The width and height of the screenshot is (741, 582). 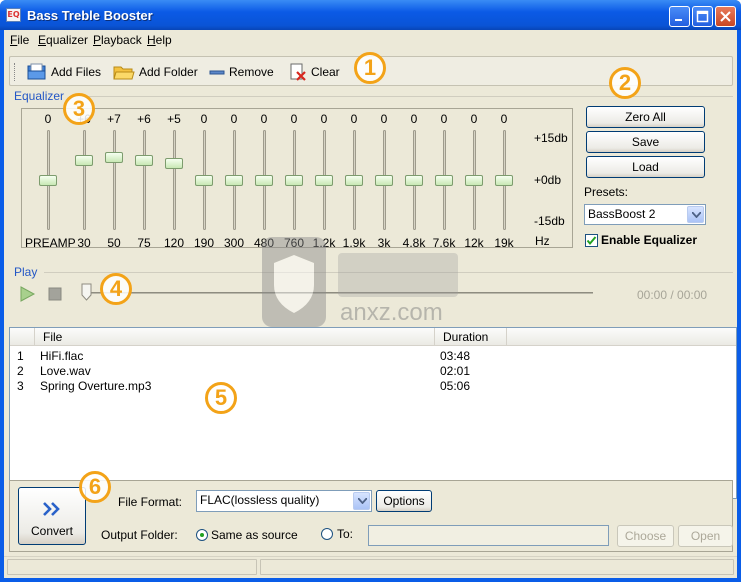 I want to click on eq-band-frequency: 3k, so click(x=384, y=243).